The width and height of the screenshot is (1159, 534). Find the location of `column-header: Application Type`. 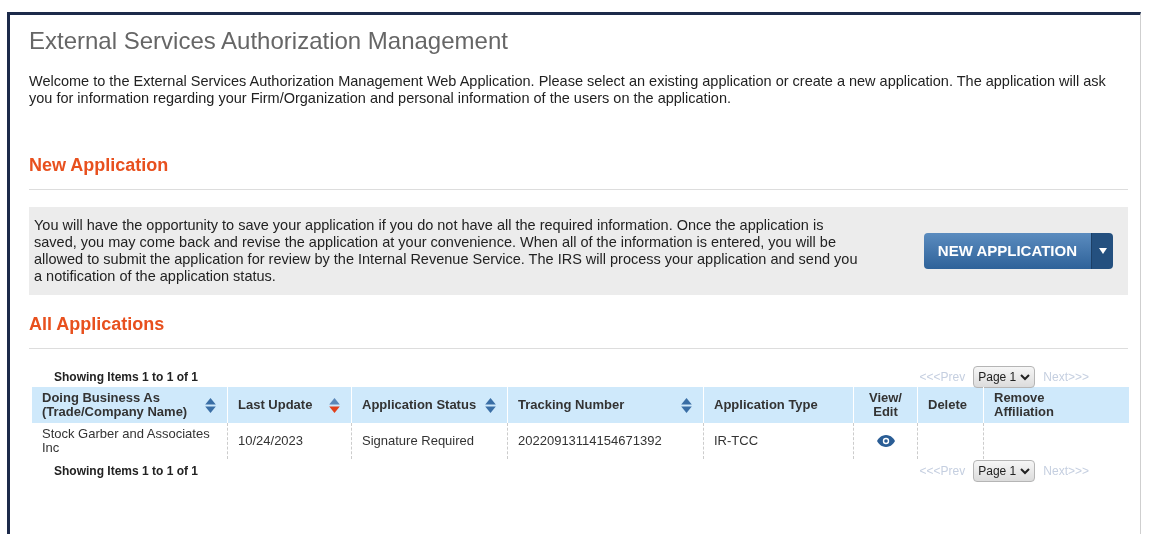

column-header: Application Type is located at coordinates (779, 405).